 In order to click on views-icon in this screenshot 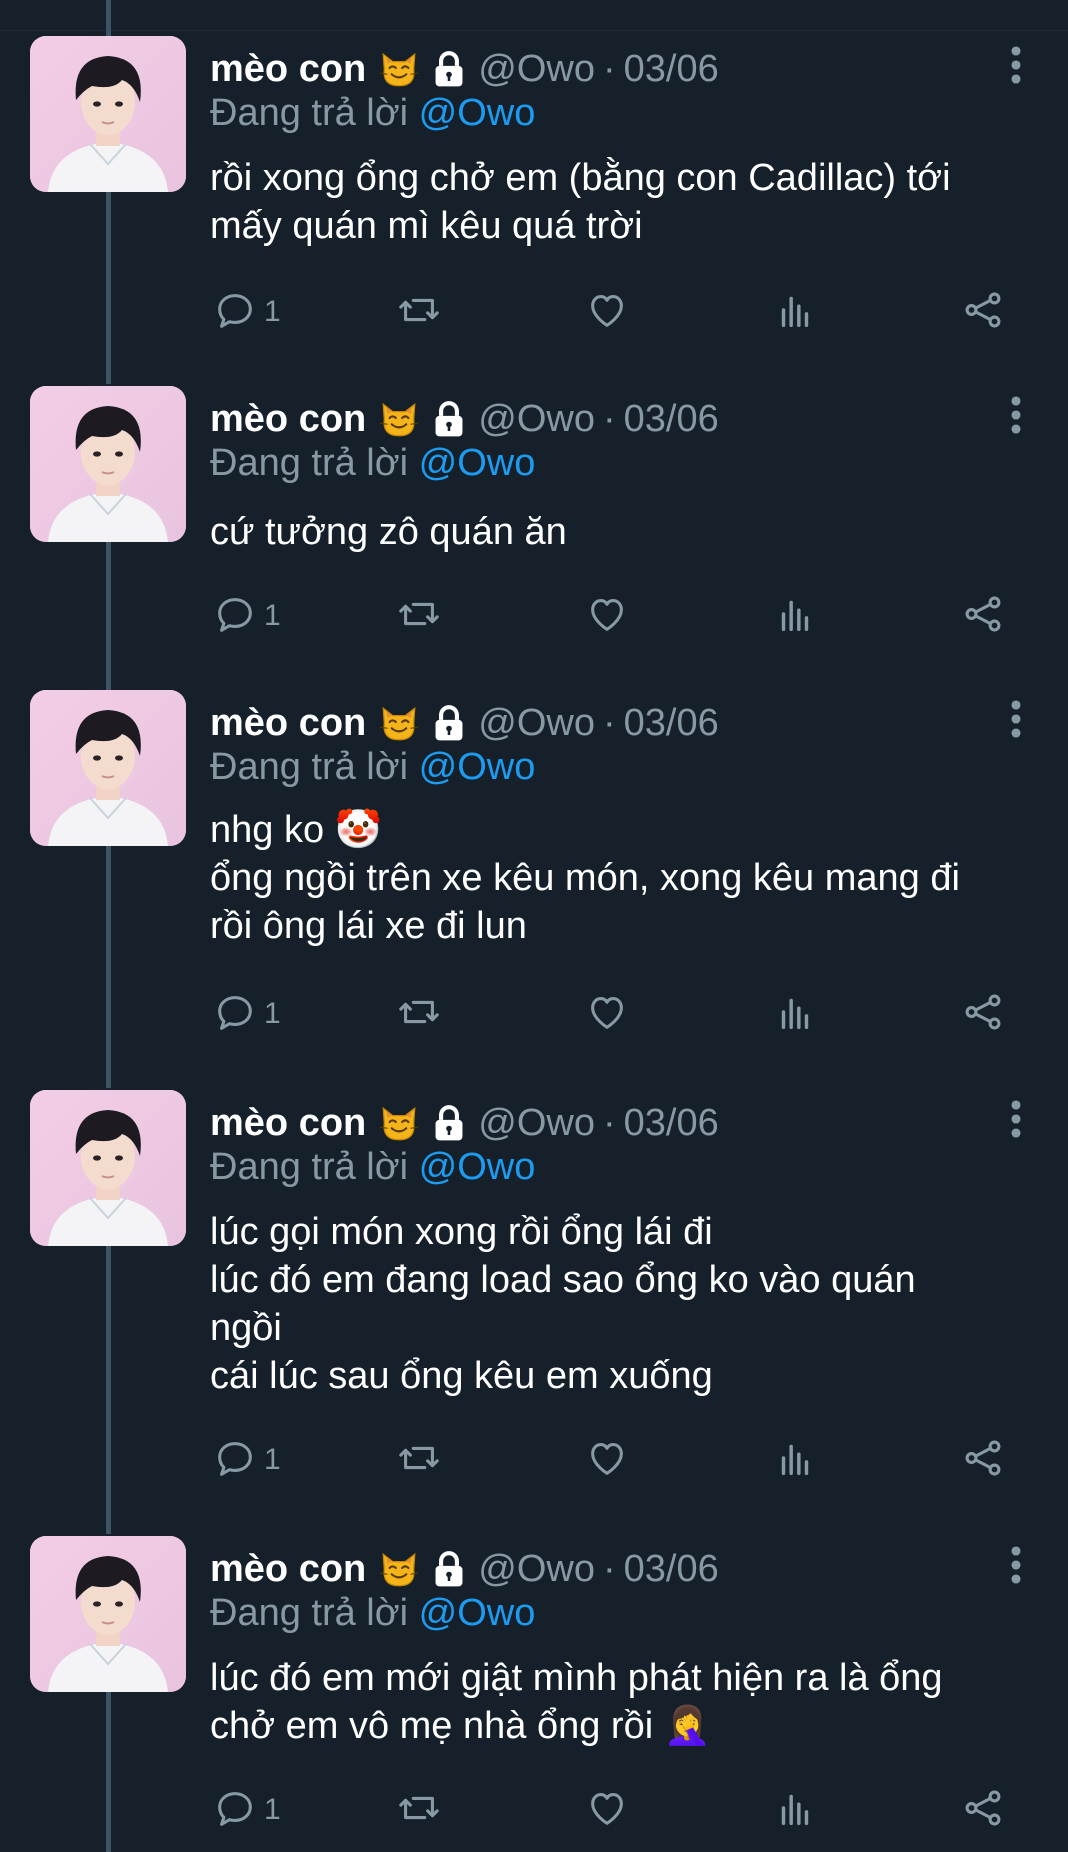, I will do `click(795, 1014)`.